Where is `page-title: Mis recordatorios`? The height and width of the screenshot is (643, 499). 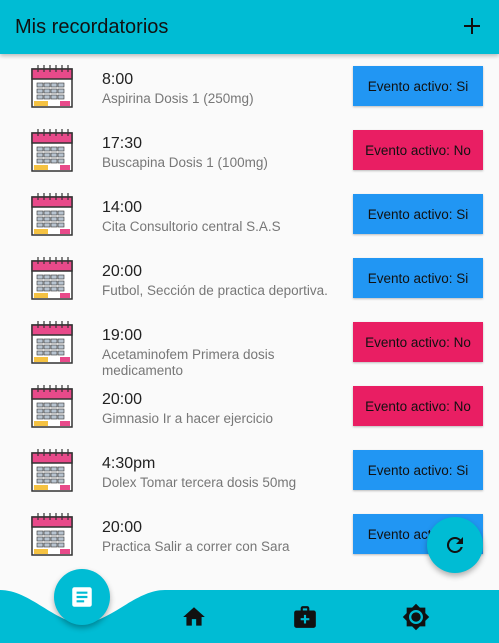 page-title: Mis recordatorios is located at coordinates (92, 26).